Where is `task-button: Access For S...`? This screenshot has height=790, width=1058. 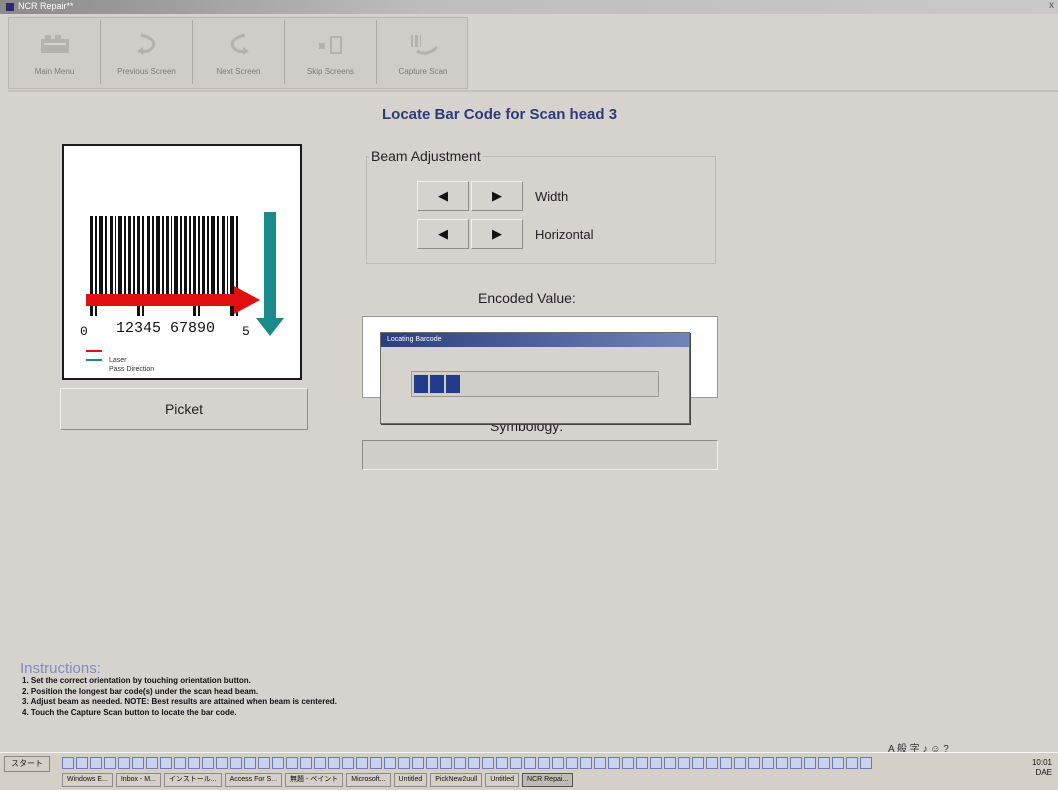
task-button: Access For S... is located at coordinates (253, 780).